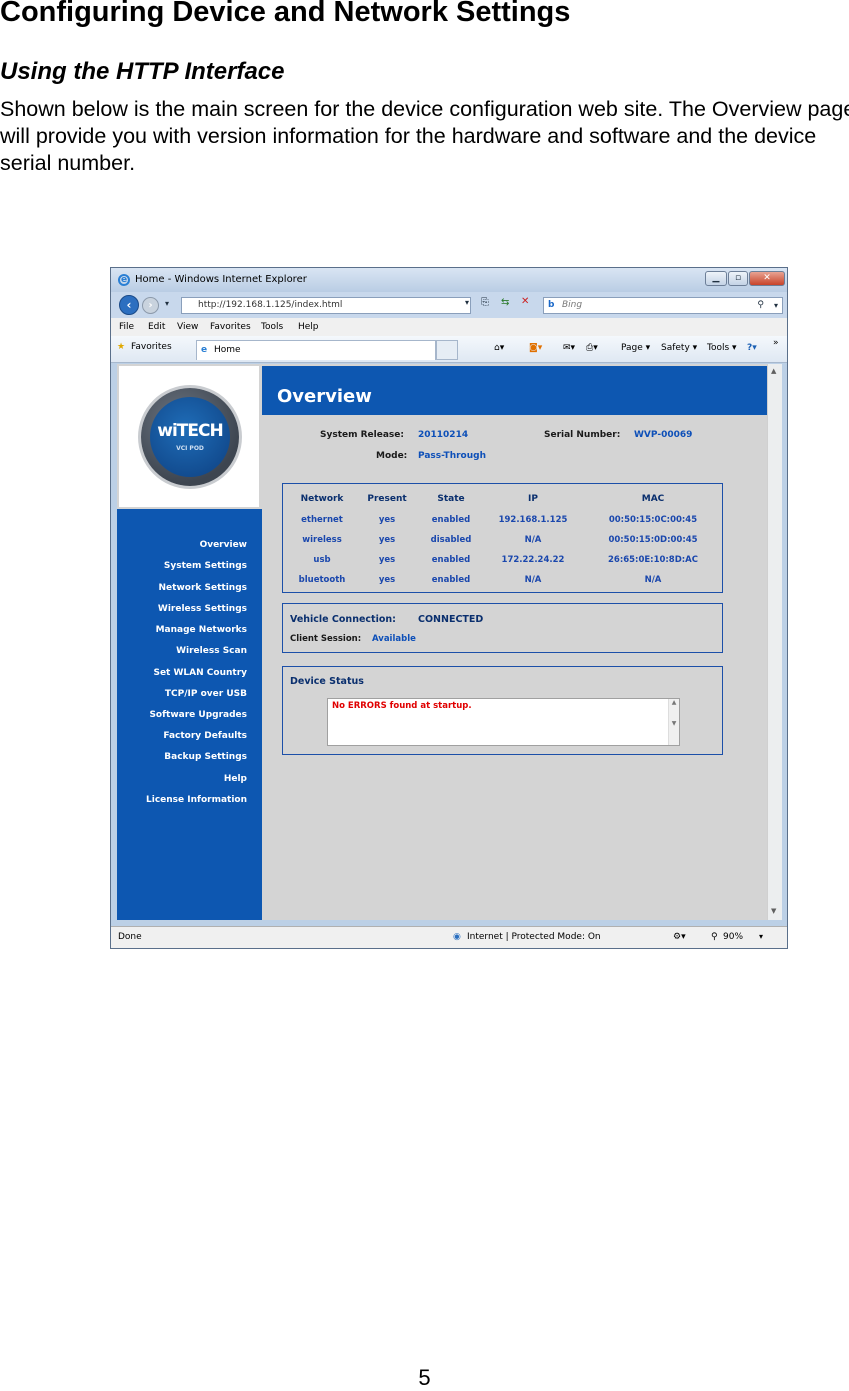 This screenshot has height=1391, width=849. Describe the element at coordinates (467, 302) in the screenshot. I see `url-dropdown-icon: ▾` at that location.